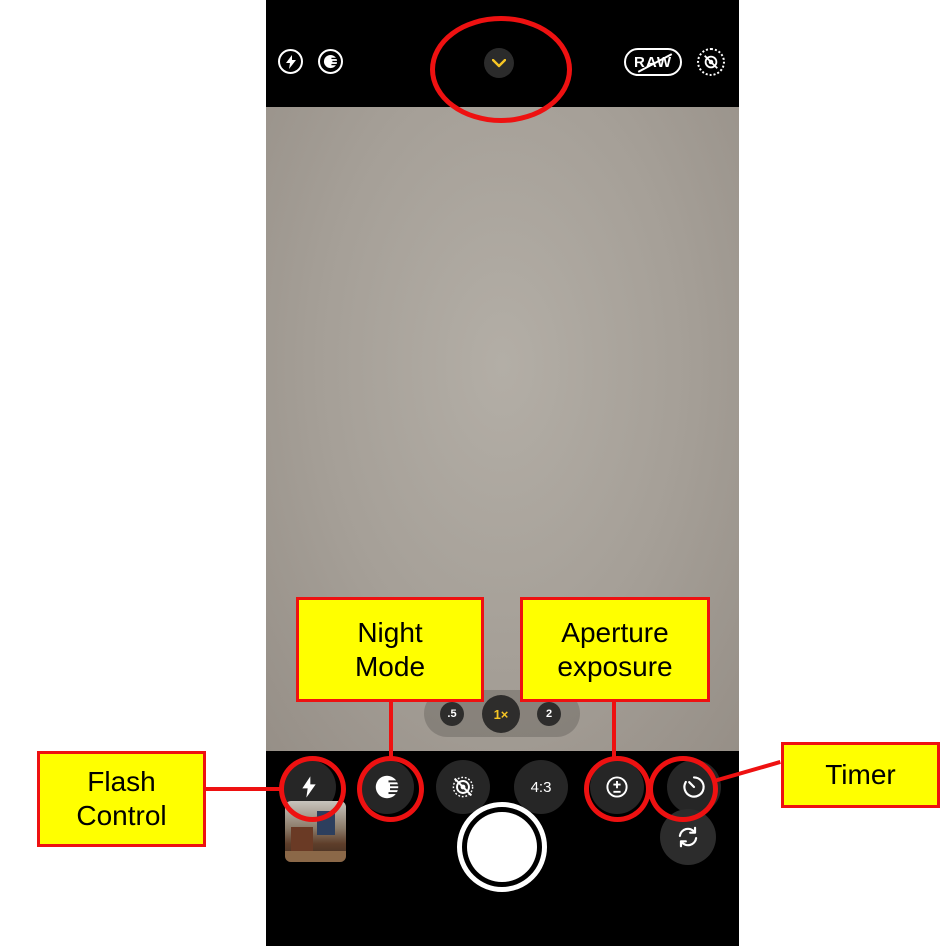  What do you see at coordinates (390, 666) in the screenshot?
I see `callout-line: Mode` at bounding box center [390, 666].